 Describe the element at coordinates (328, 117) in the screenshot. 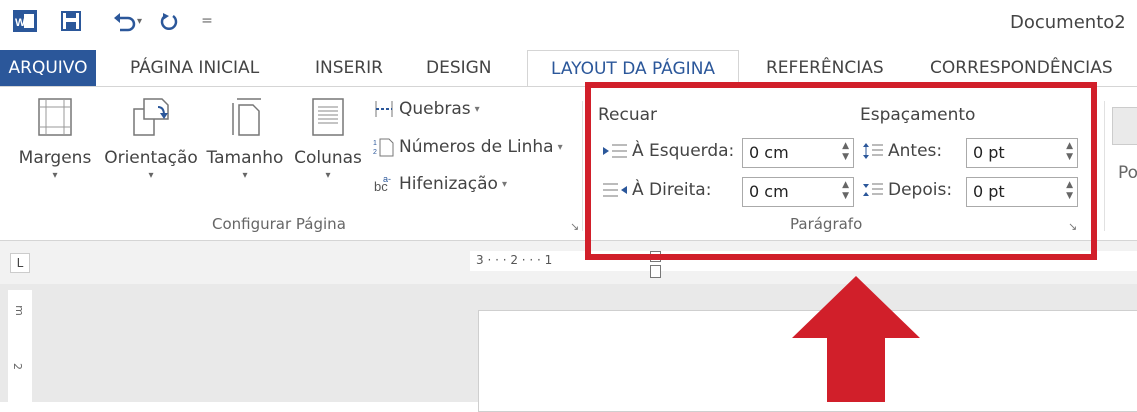

I see `columns-icon` at that location.